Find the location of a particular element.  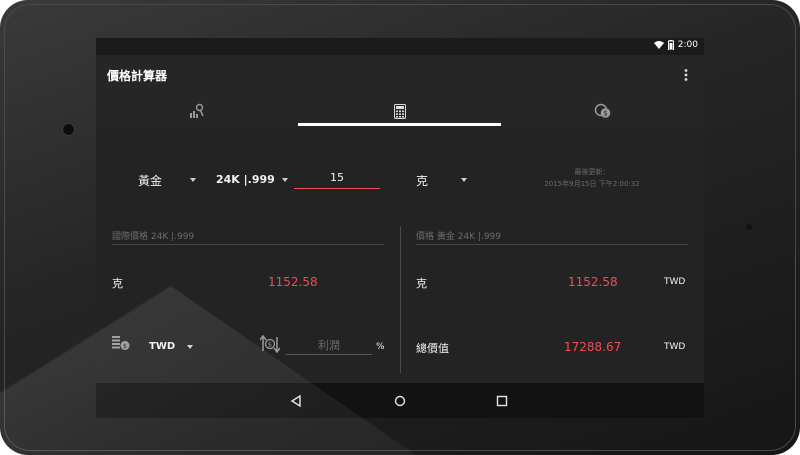

light-sensor is located at coordinates (749, 227).